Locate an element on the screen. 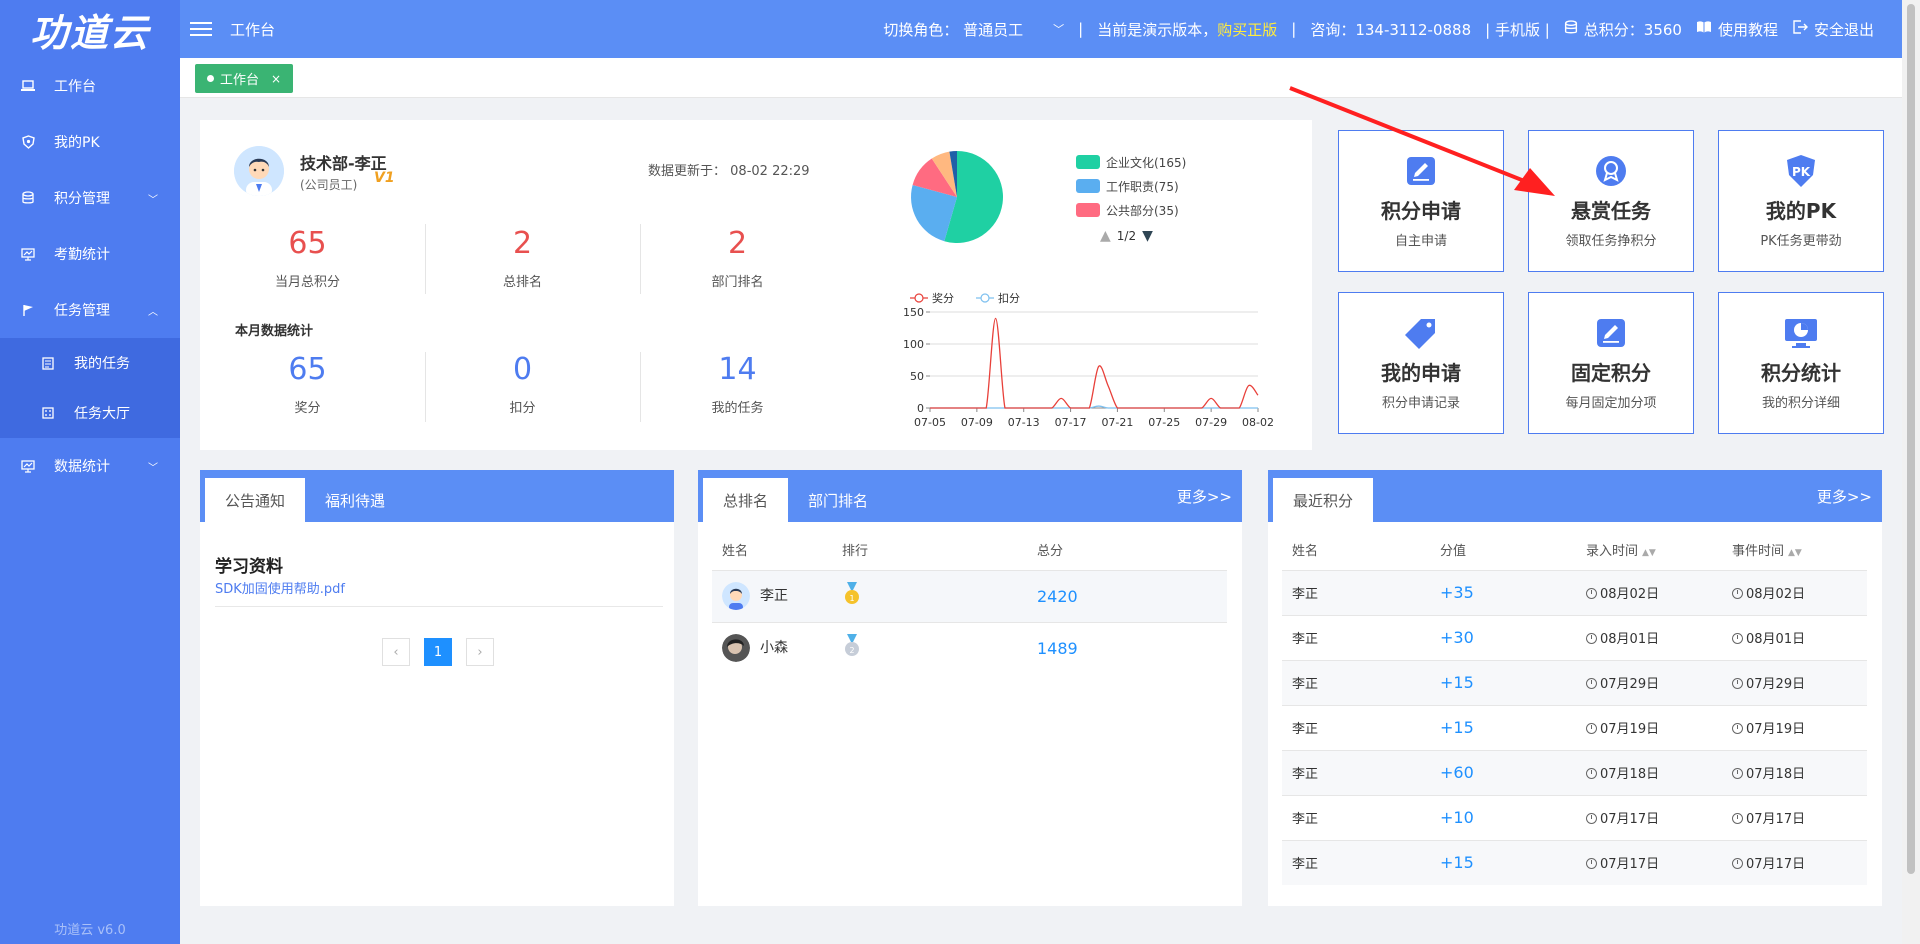 The height and width of the screenshot is (944, 1920). page-button-current: 1 is located at coordinates (438, 652).